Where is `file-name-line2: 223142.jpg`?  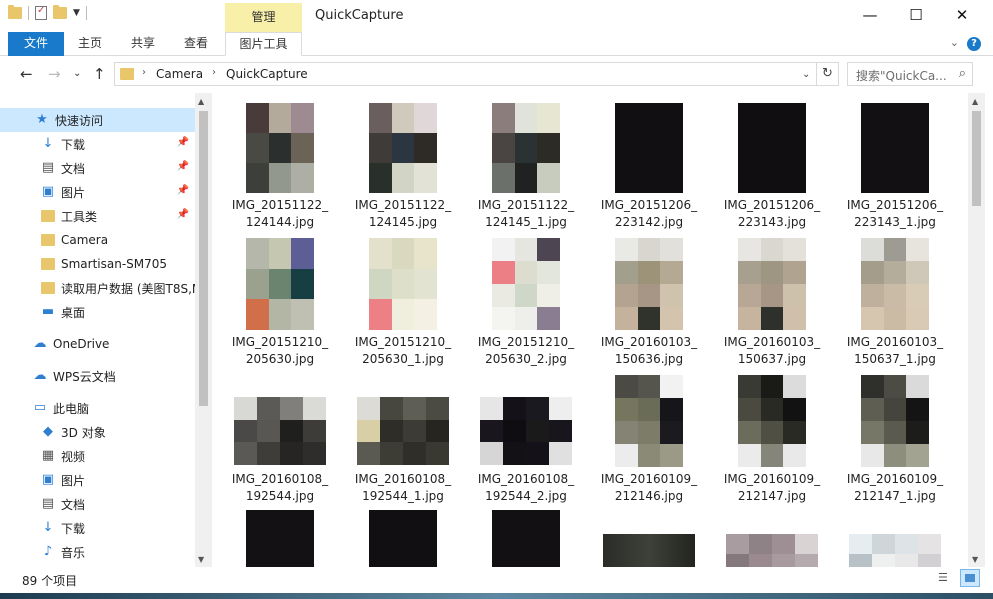 file-name-line2: 223142.jpg is located at coordinates (649, 222).